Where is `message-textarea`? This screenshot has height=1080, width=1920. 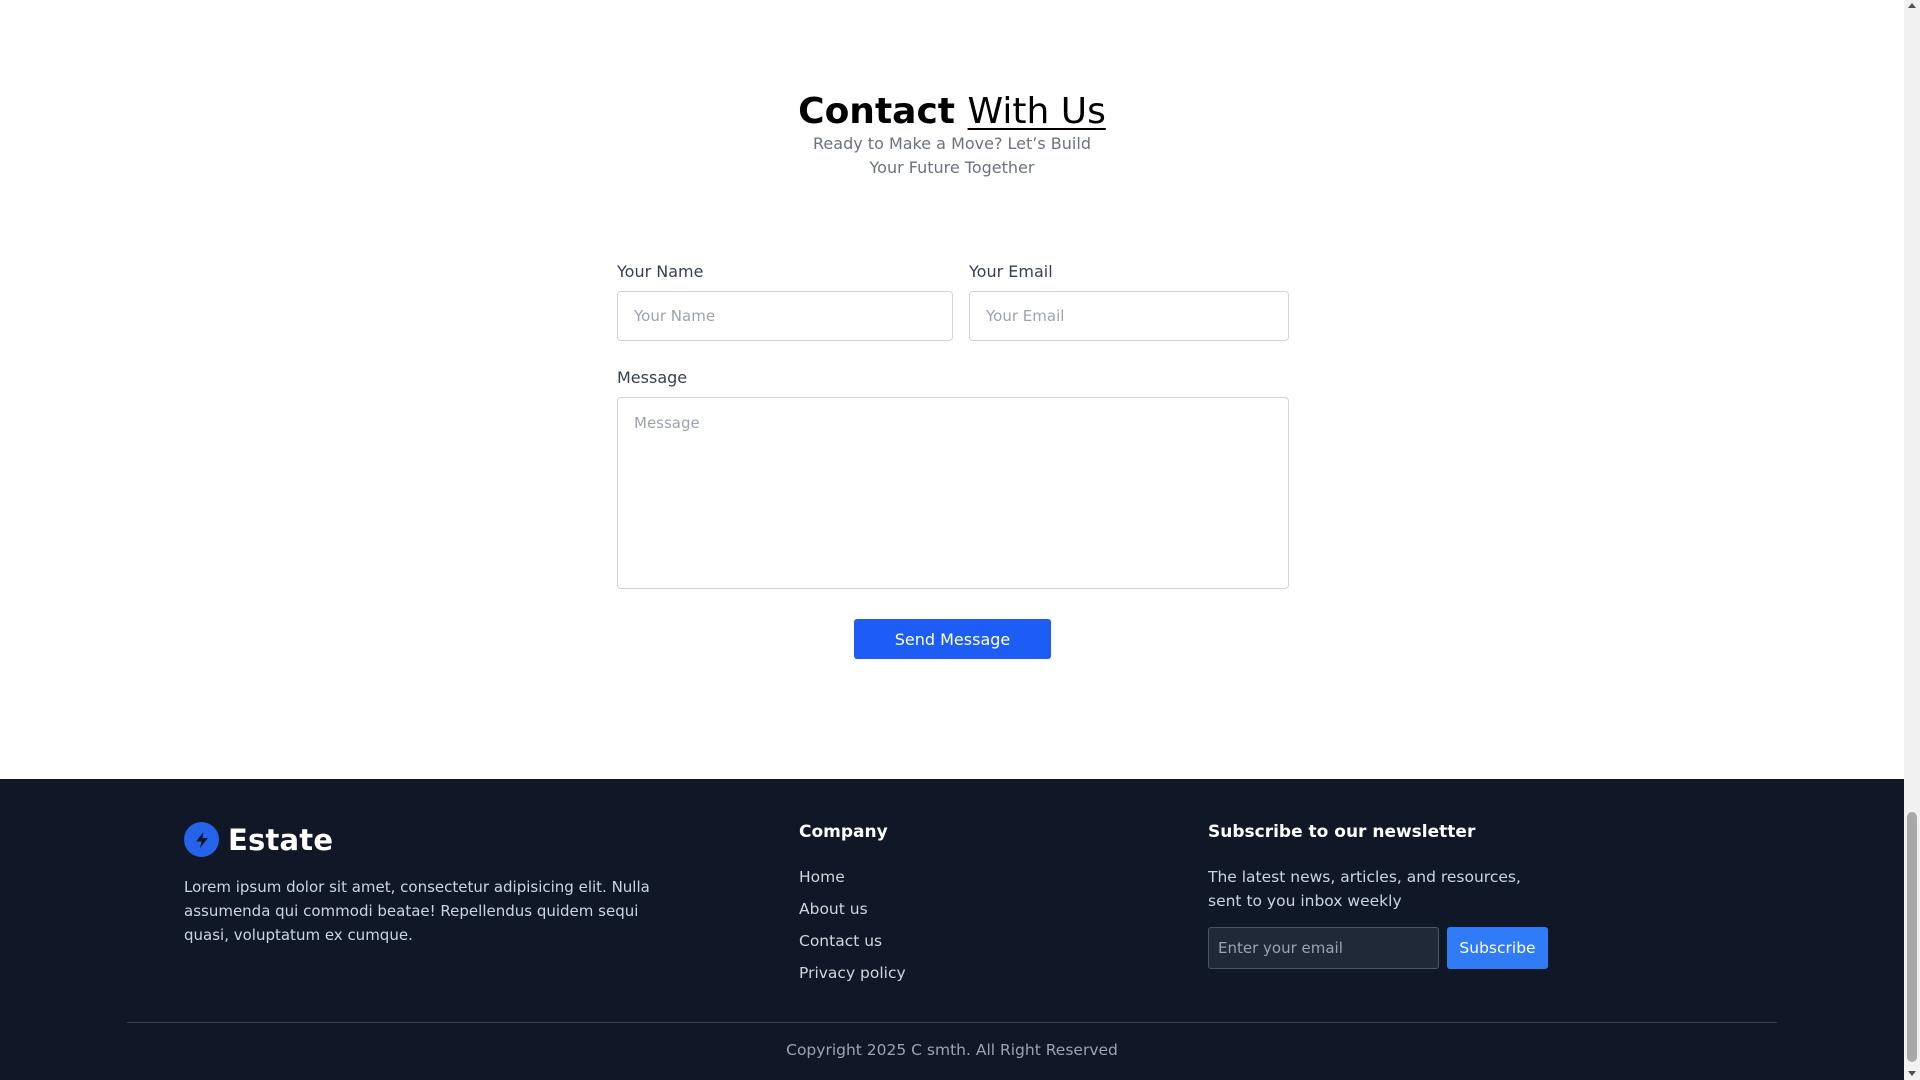
message-textarea is located at coordinates (953, 493).